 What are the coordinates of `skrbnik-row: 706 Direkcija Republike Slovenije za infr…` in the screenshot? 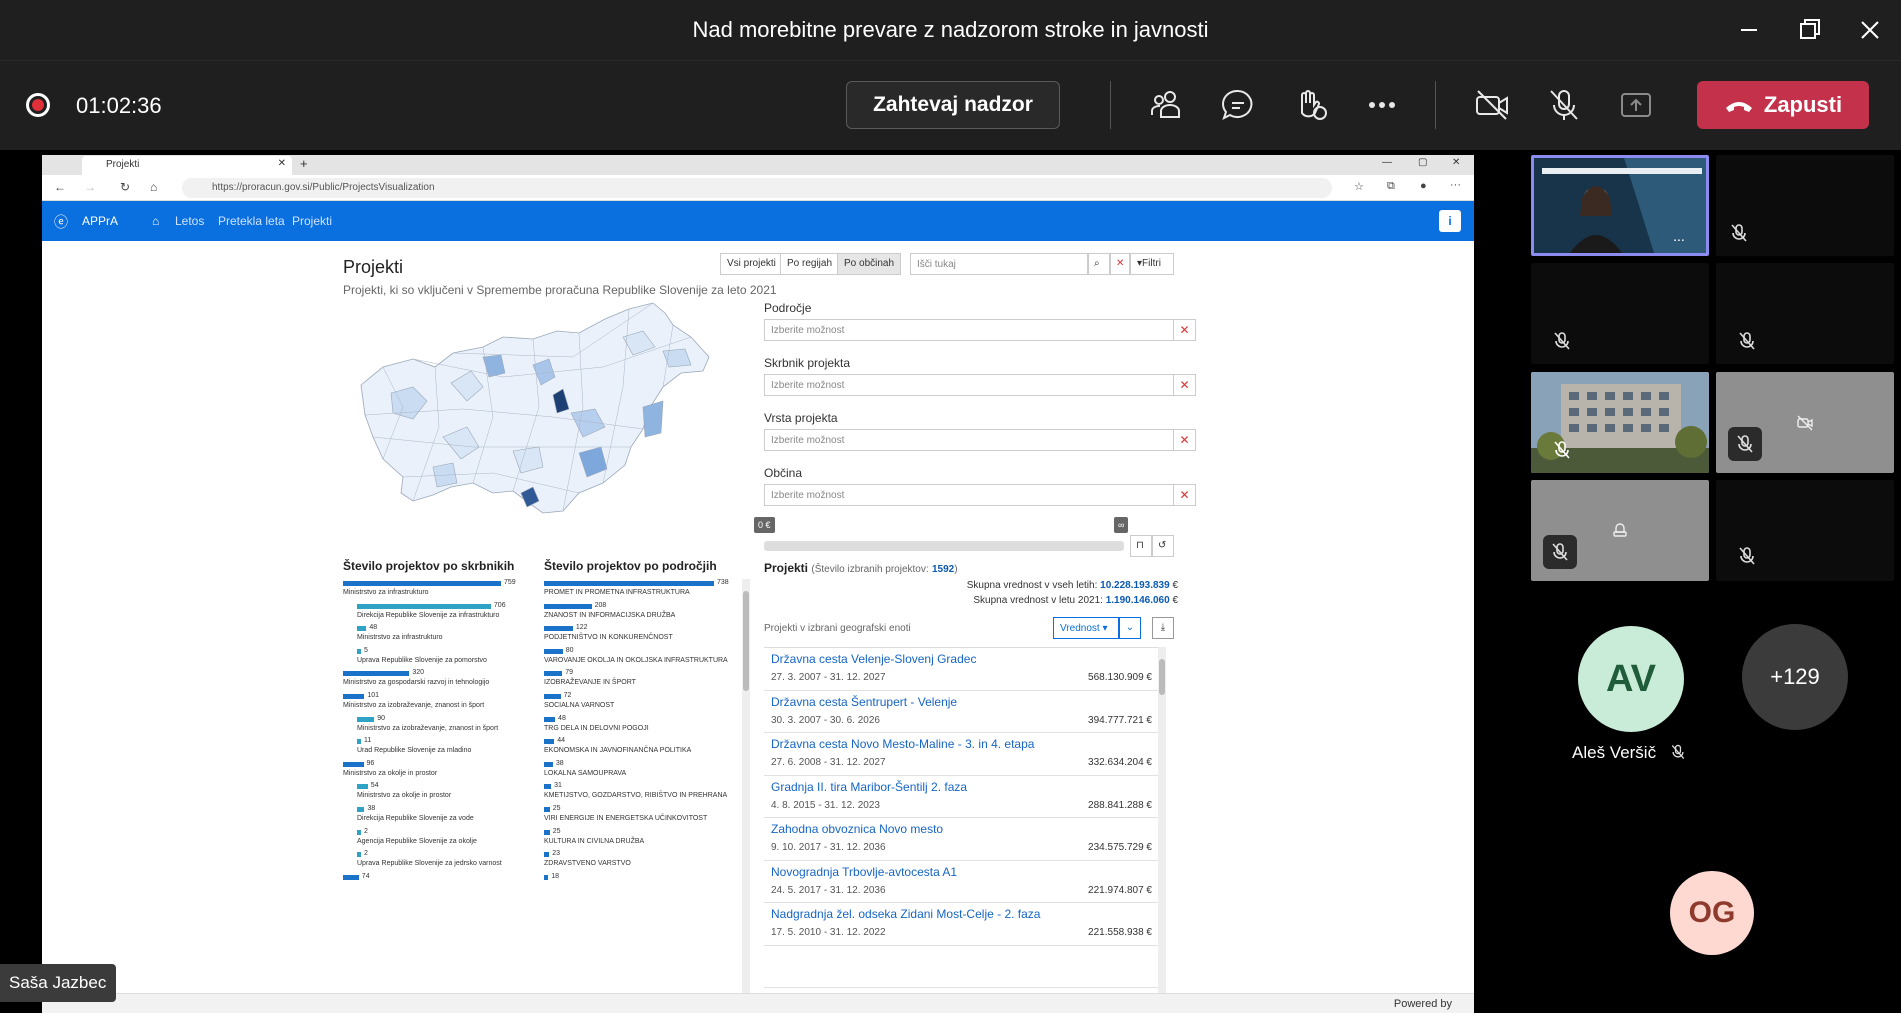 It's located at (443, 613).